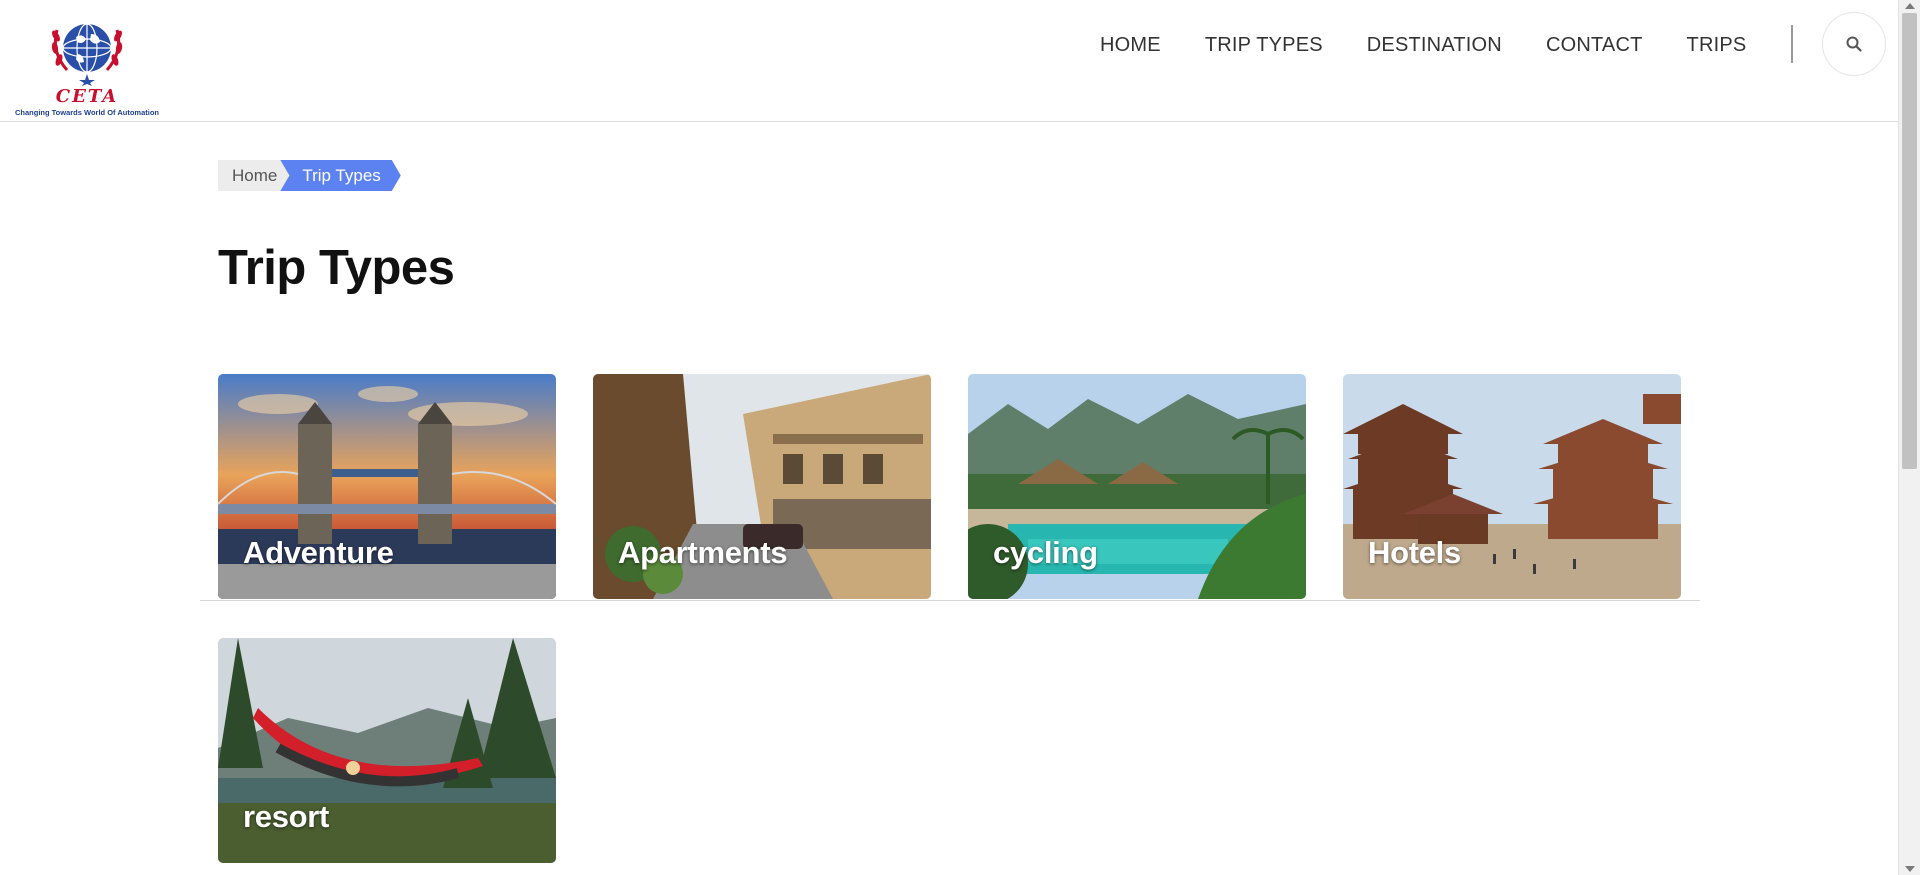 The image size is (1920, 875). Describe the element at coordinates (1434, 45) in the screenshot. I see `nav-destination: DESTINATION` at that location.